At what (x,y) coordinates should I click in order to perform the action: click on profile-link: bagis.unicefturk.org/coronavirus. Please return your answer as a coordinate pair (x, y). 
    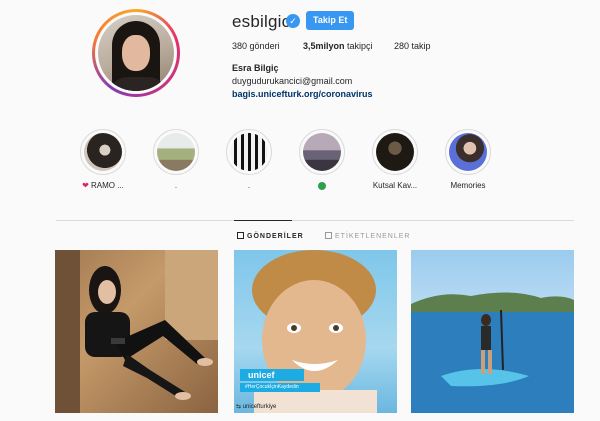
    Looking at the image, I should click on (302, 94).